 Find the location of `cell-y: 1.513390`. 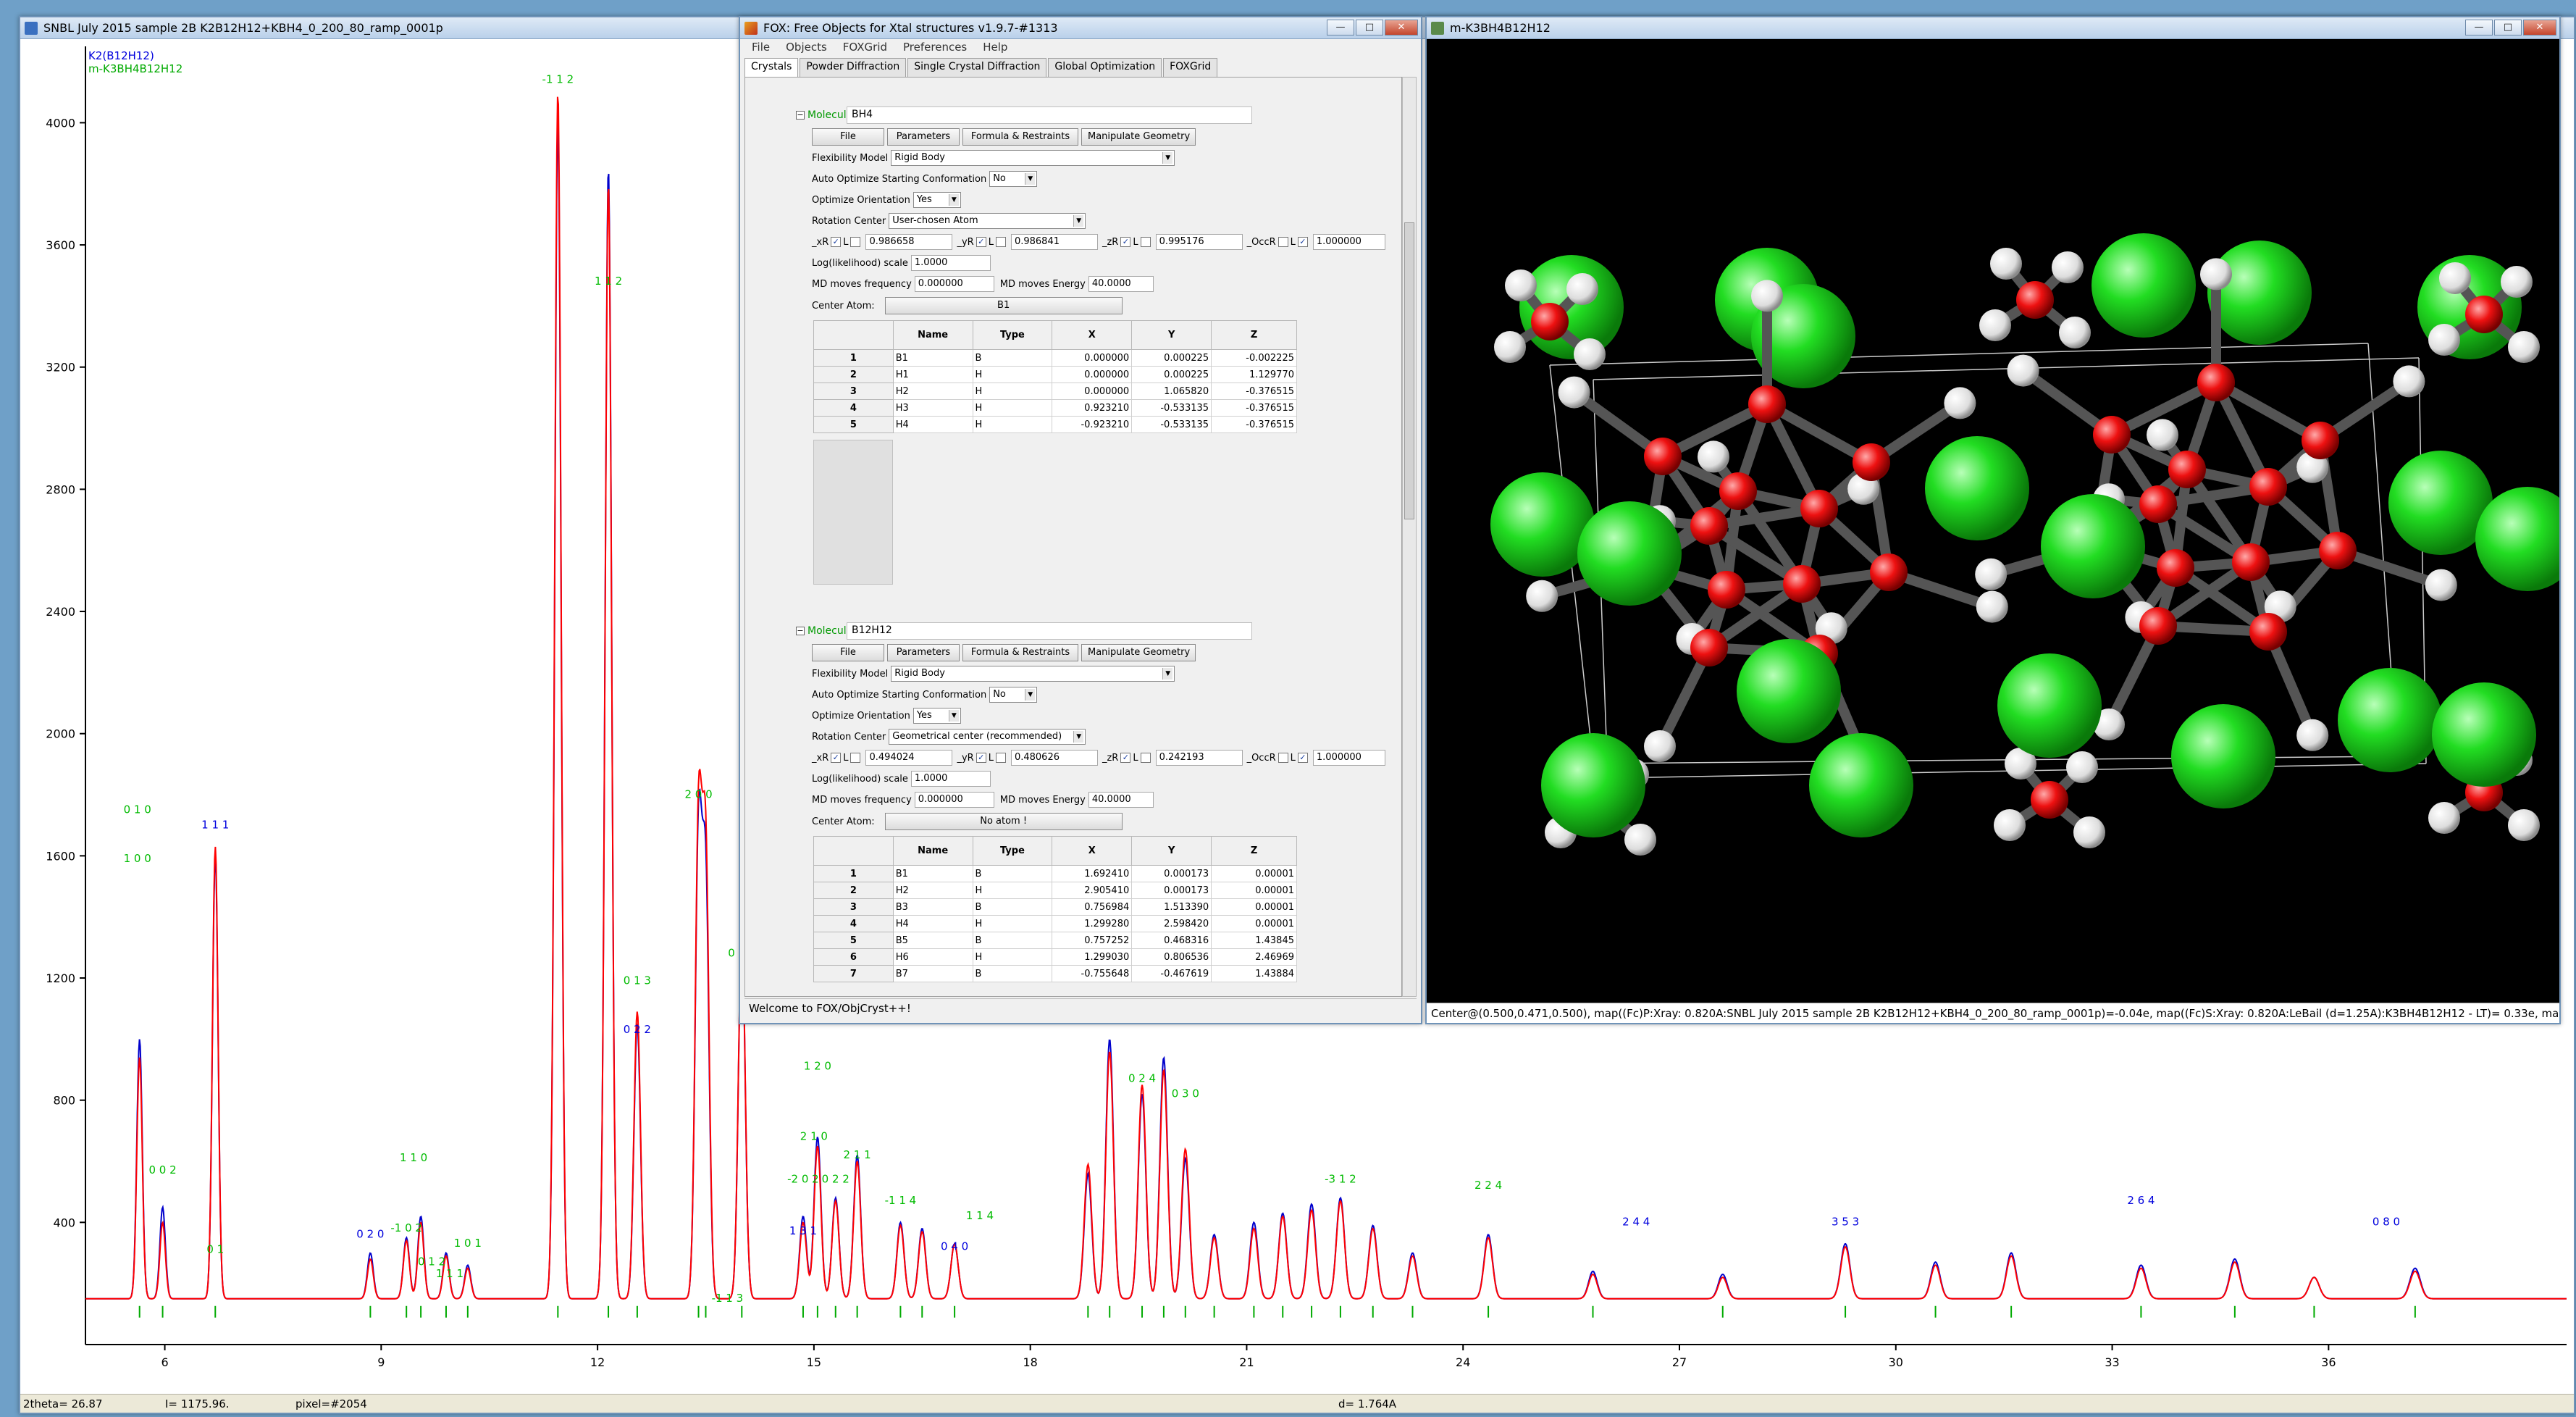

cell-y: 1.513390 is located at coordinates (1171, 907).